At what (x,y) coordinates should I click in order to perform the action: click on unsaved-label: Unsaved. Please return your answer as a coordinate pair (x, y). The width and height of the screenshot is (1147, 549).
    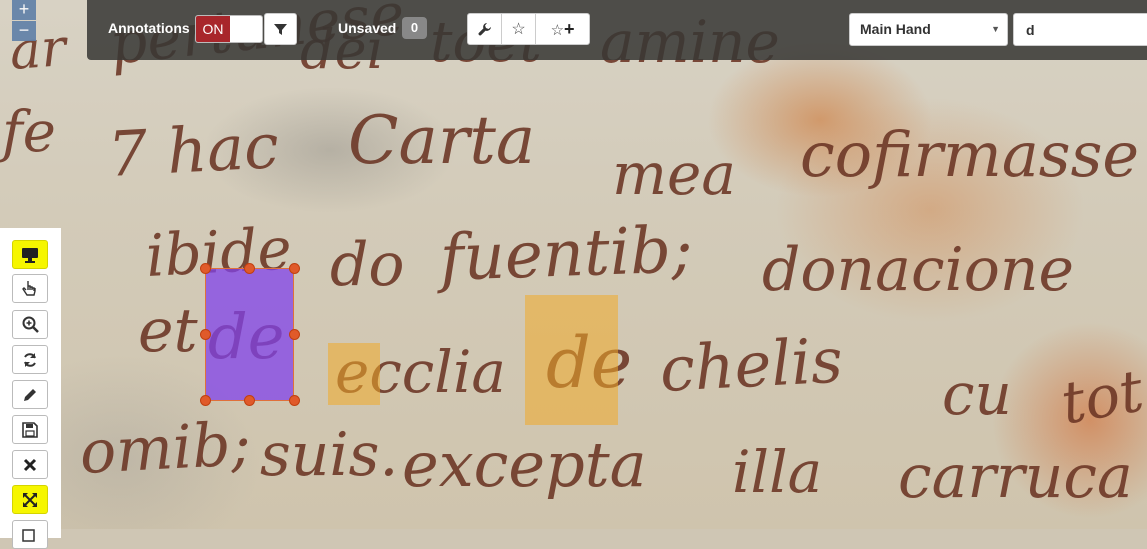
    Looking at the image, I should click on (367, 28).